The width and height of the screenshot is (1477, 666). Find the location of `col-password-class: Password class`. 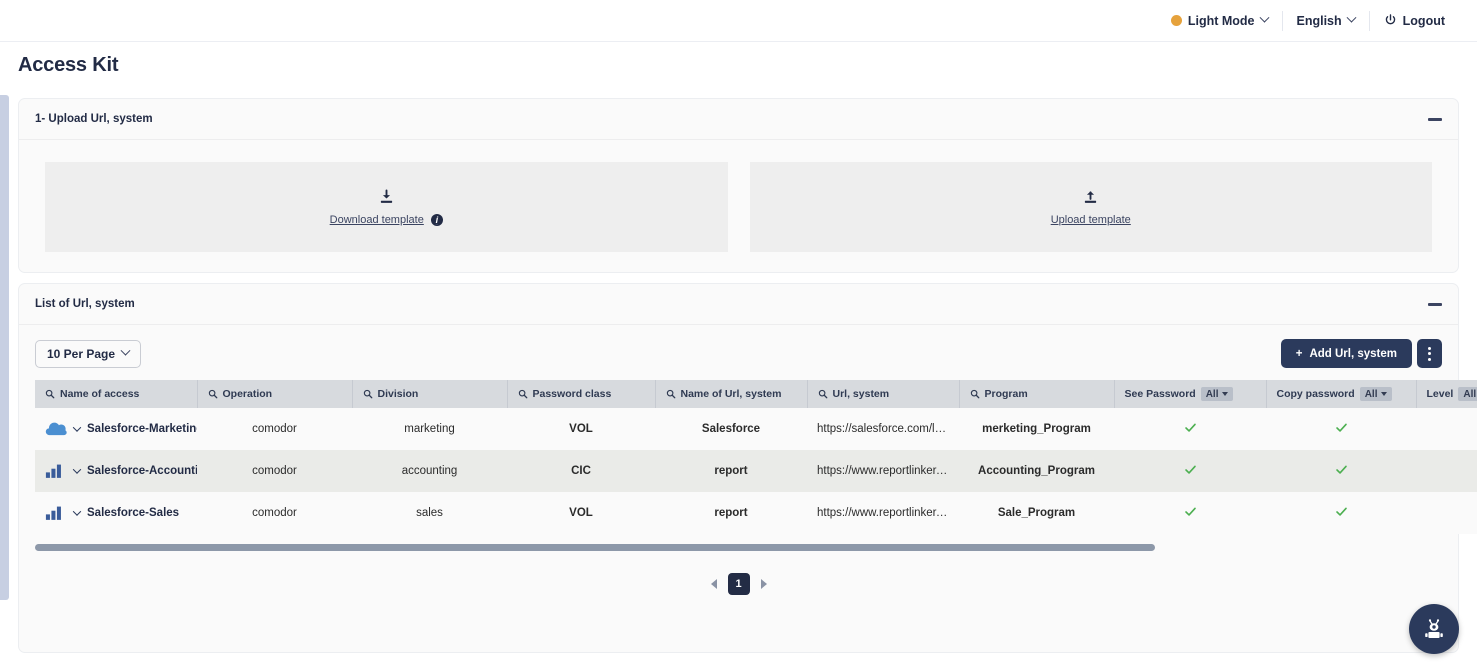

col-password-class: Password class is located at coordinates (581, 394).